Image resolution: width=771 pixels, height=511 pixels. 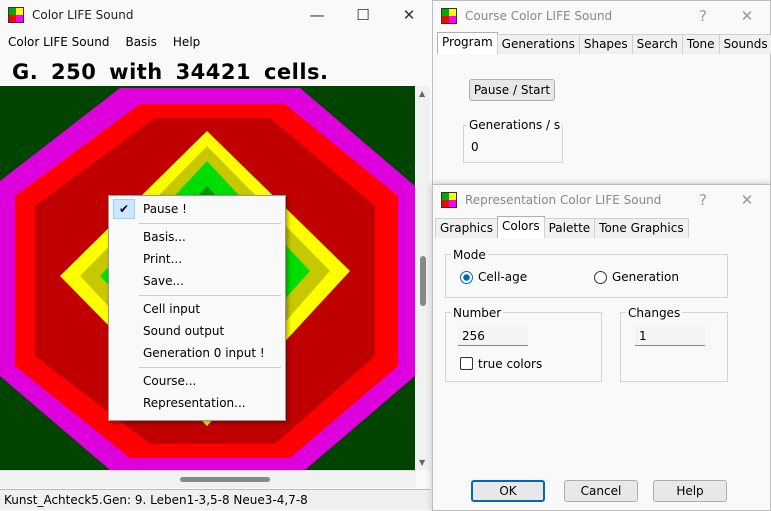 I want to click on ctx-generation-input: Generation 0 input !, so click(x=204, y=353).